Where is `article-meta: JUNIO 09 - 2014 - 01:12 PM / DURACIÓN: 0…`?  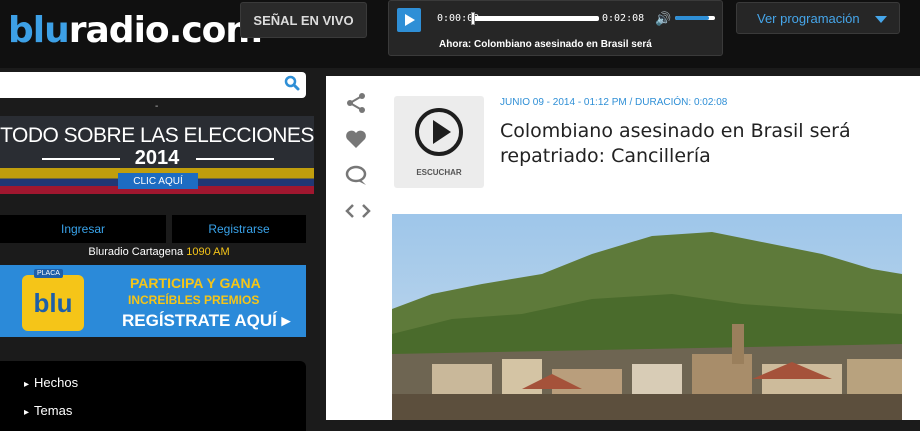
article-meta: JUNIO 09 - 2014 - 01:12 PM / DURACIÓN: 0… is located at coordinates (614, 102).